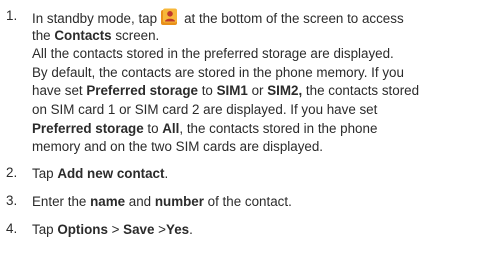  I want to click on step-number: 2., so click(12, 172).